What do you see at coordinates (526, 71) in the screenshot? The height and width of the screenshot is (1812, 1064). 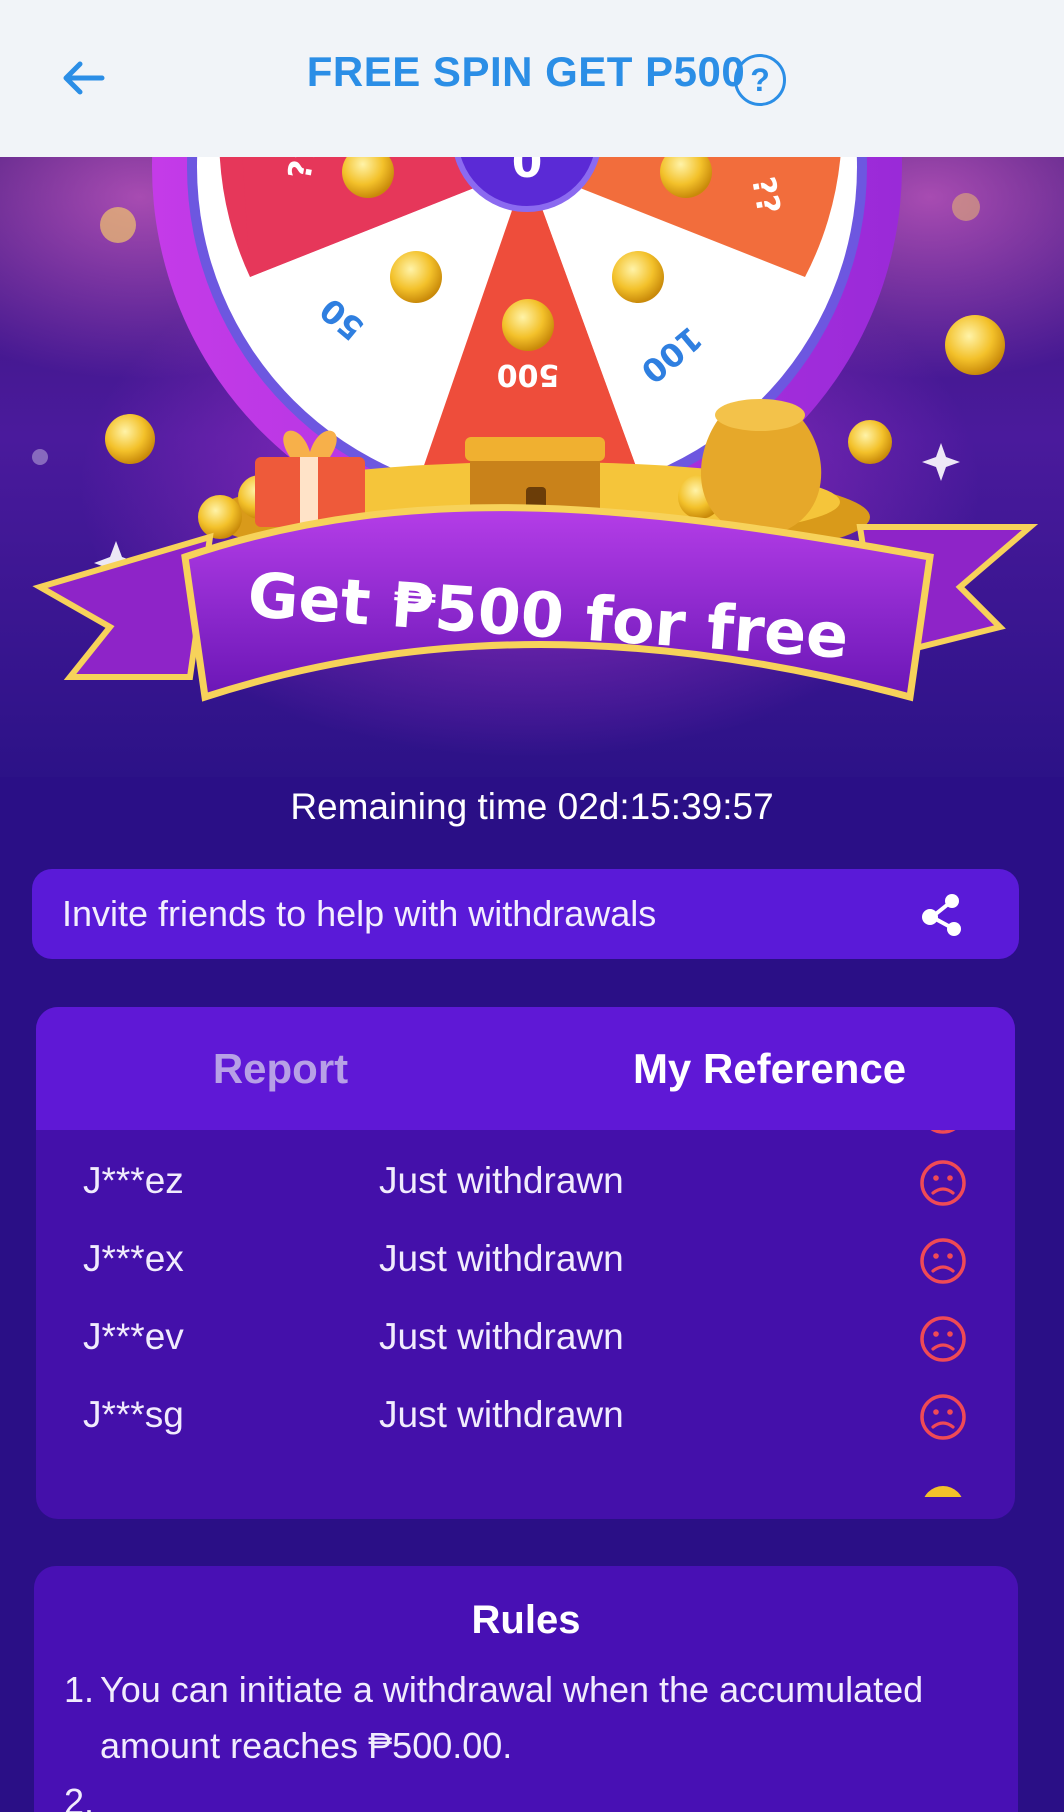 I see `page-title: FREE SPIN GET P500` at bounding box center [526, 71].